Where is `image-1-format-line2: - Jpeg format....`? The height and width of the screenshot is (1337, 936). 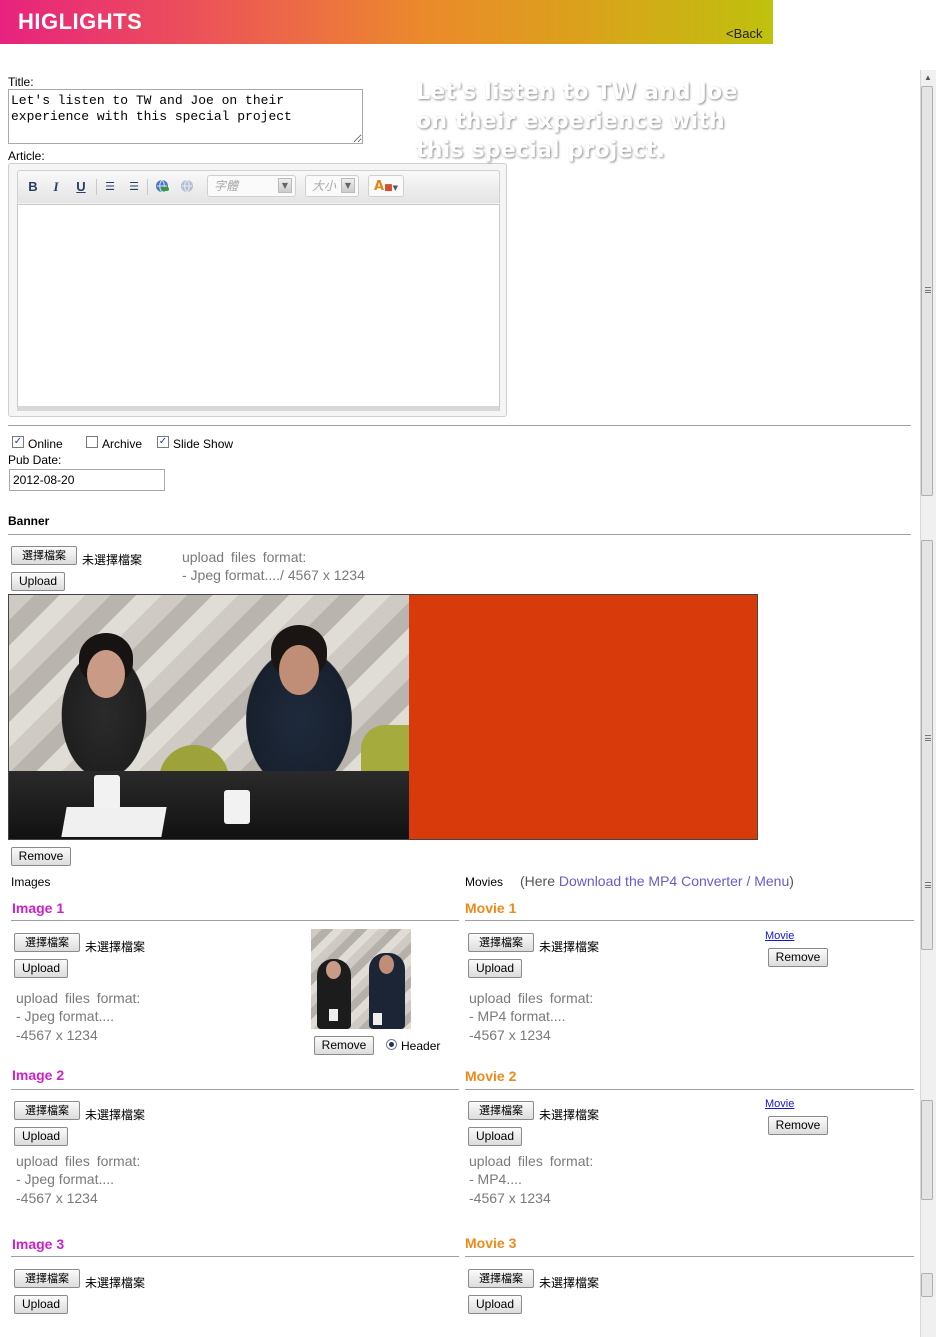
image-1-format-line2: - Jpeg format.... is located at coordinates (65, 1016).